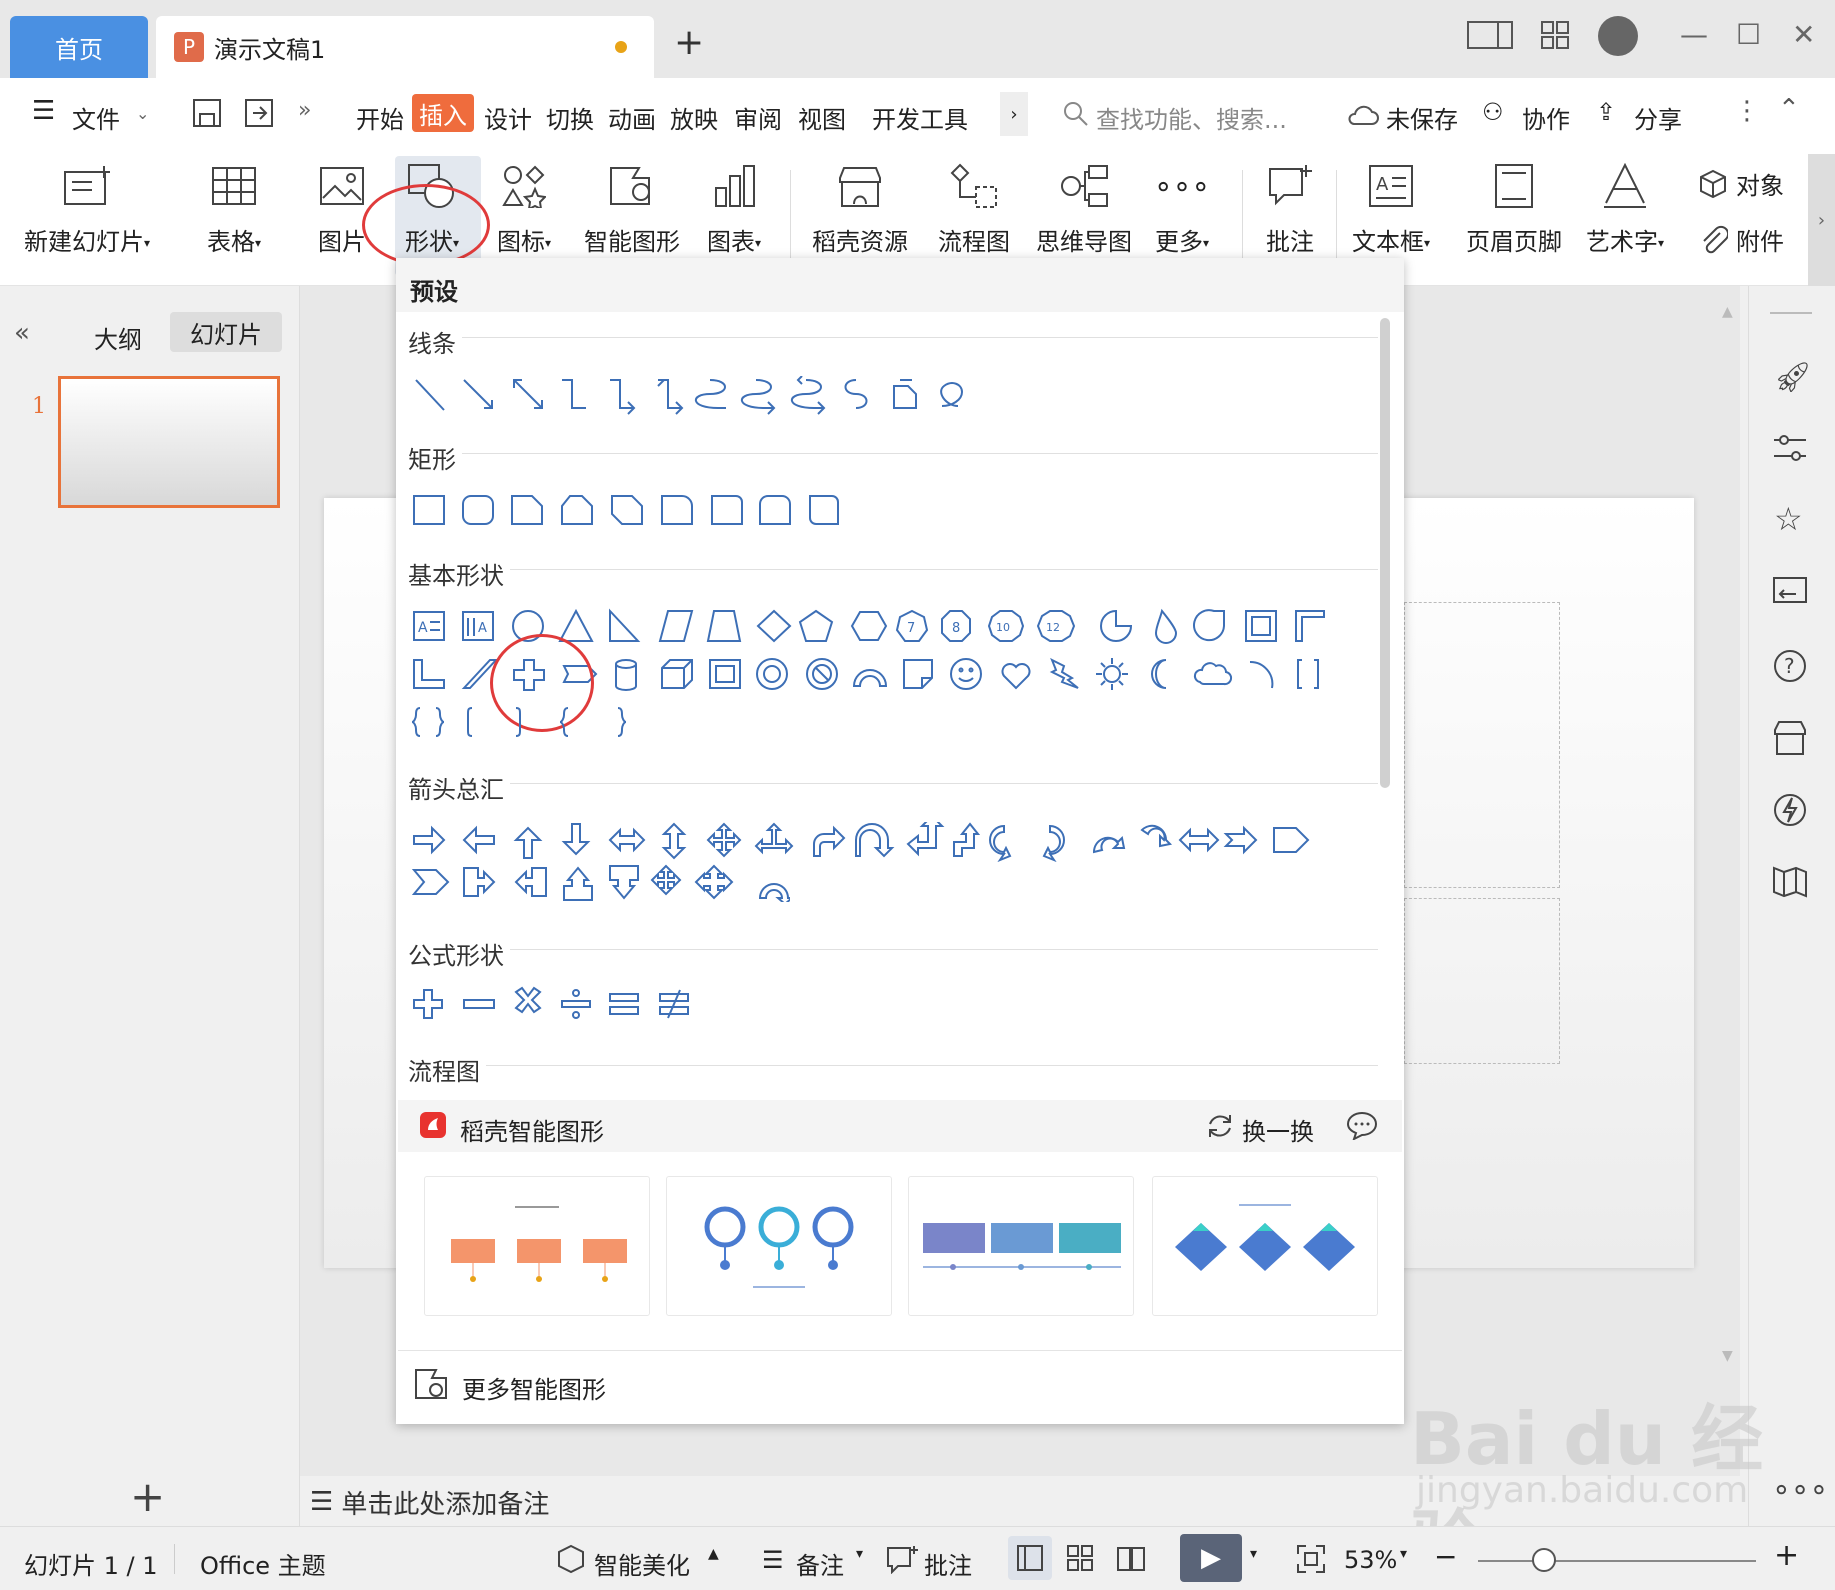 The height and width of the screenshot is (1590, 1835). What do you see at coordinates (808, 395) in the screenshot?
I see `curved-double-arrow-shape` at bounding box center [808, 395].